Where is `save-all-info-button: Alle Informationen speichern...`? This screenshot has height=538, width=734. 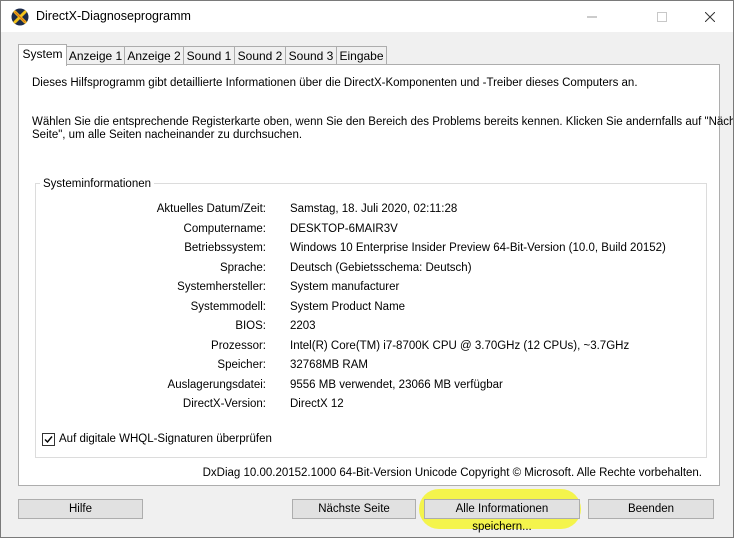
save-all-info-button: Alle Informationen speichern... is located at coordinates (502, 516).